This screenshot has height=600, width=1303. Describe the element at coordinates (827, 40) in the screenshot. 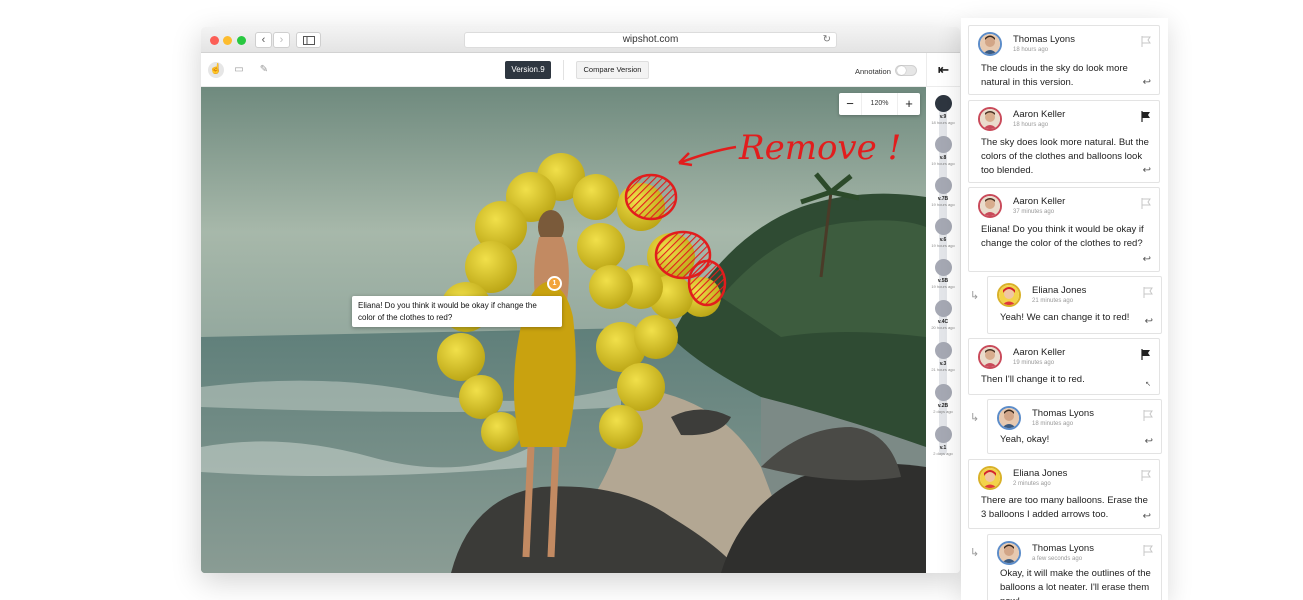

I see `reload-icon: ↻` at that location.